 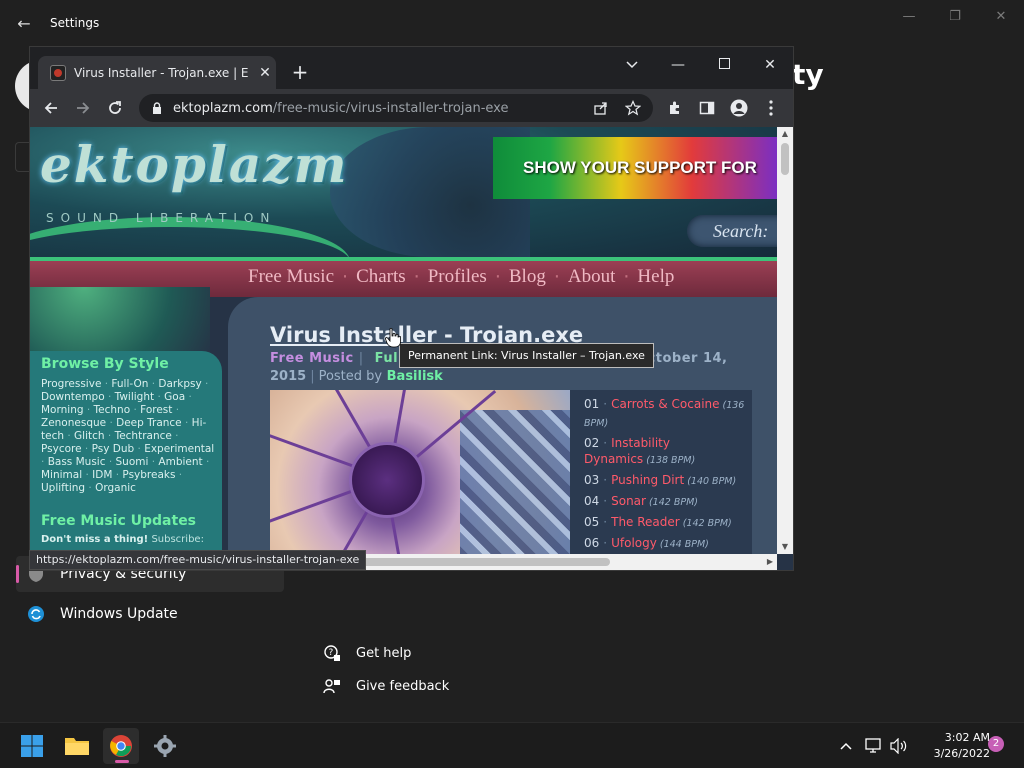 What do you see at coordinates (73, 423) in the screenshot?
I see `style-tag-link: Zenonesque` at bounding box center [73, 423].